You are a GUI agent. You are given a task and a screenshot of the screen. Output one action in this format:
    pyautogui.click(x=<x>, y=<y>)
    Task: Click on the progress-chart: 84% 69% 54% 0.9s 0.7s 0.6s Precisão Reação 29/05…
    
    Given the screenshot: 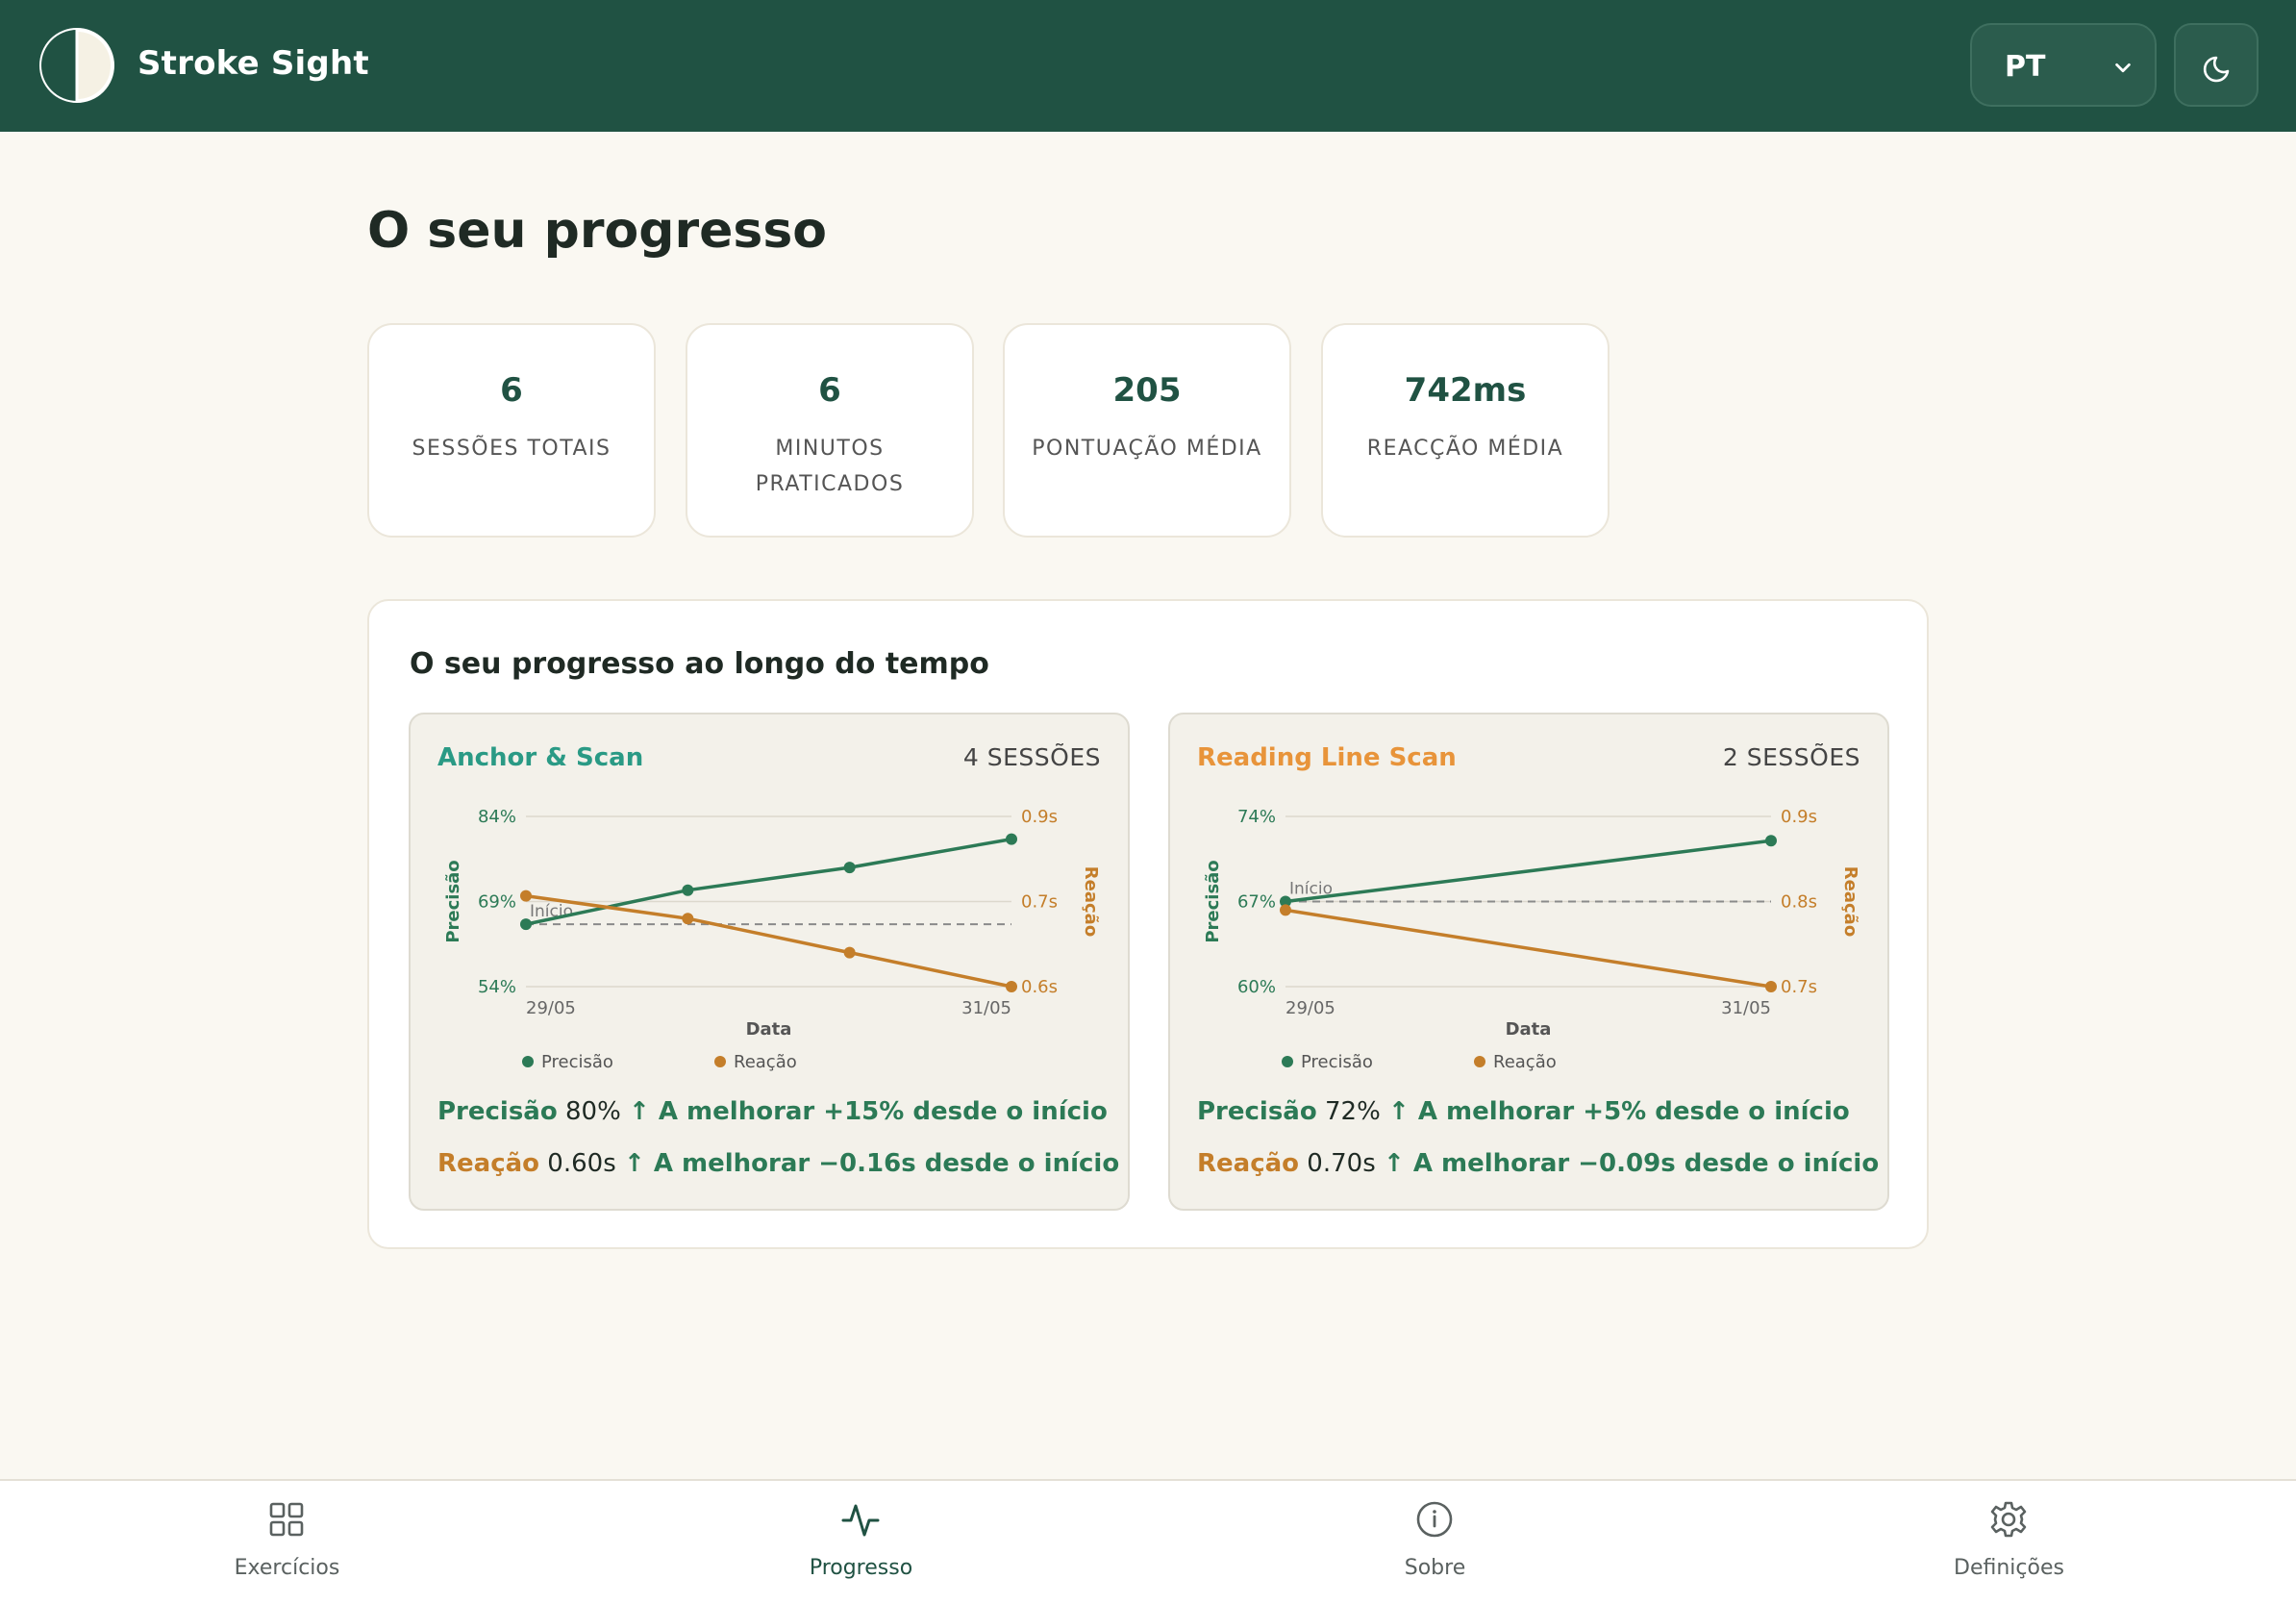 What is the action you would take?
    pyautogui.click(x=772, y=939)
    